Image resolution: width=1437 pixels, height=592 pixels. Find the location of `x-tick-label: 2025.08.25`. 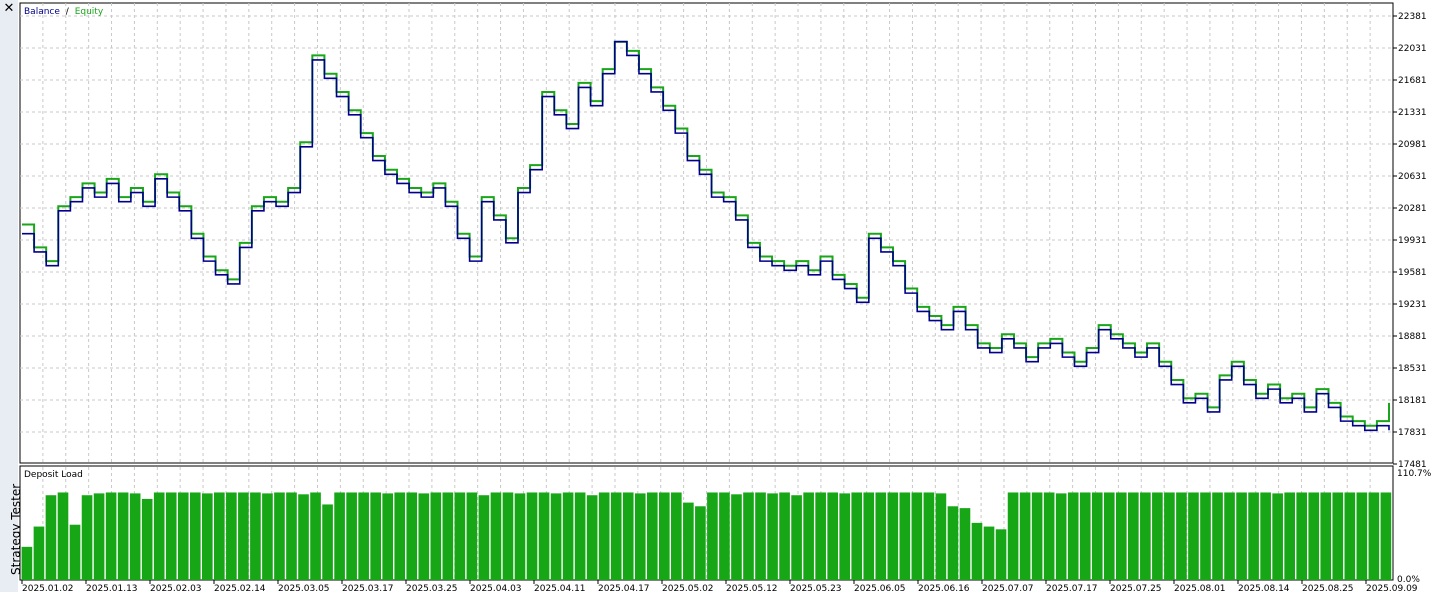

x-tick-label: 2025.08.25 is located at coordinates (1328, 588).